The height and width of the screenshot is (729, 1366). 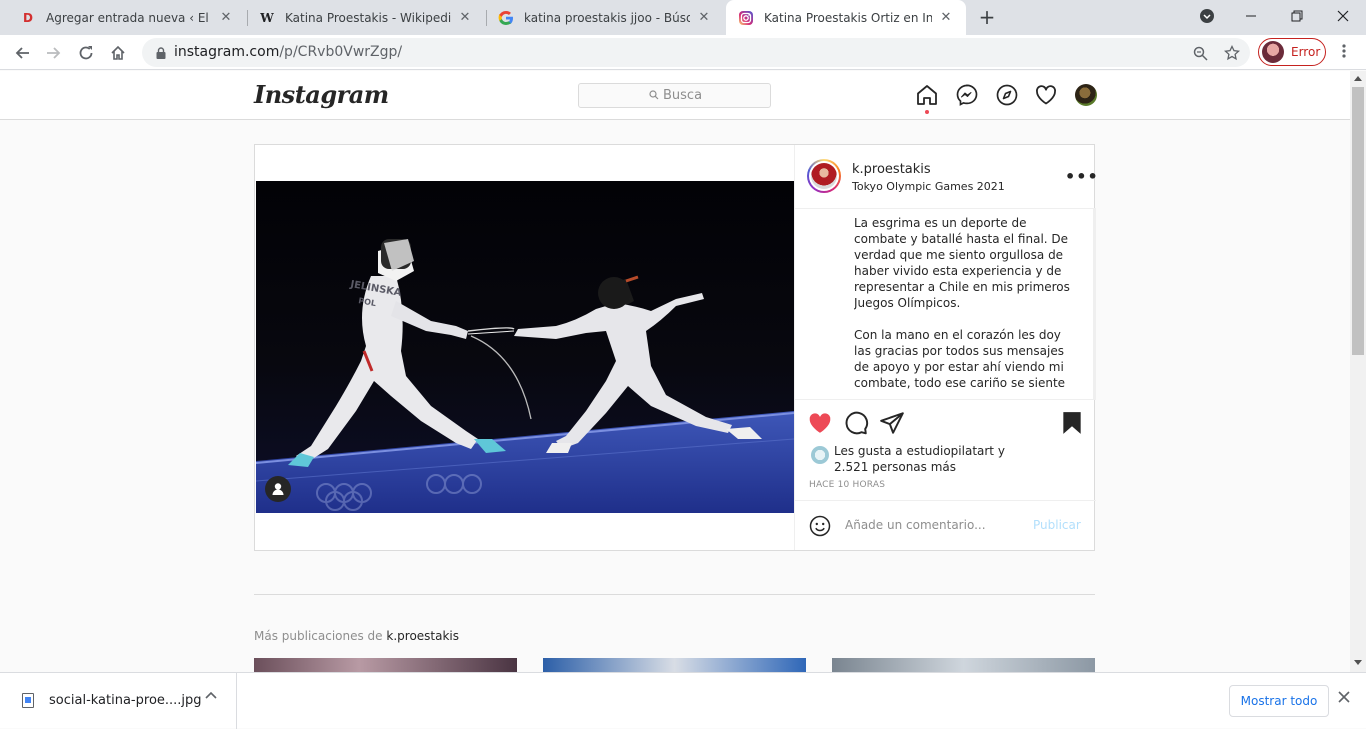 I want to click on instagram-header: Instagram Busca, so click(x=675, y=95).